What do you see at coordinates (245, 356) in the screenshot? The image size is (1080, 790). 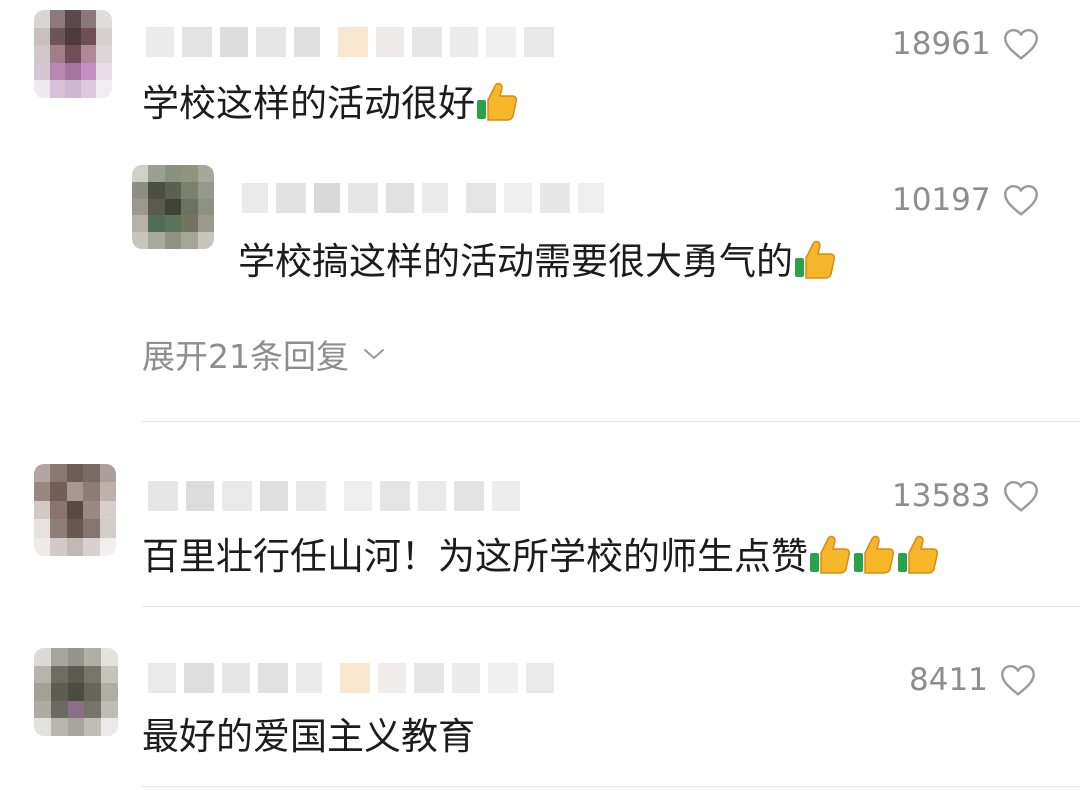 I see `expand-replies-label: 展开21条回复` at bounding box center [245, 356].